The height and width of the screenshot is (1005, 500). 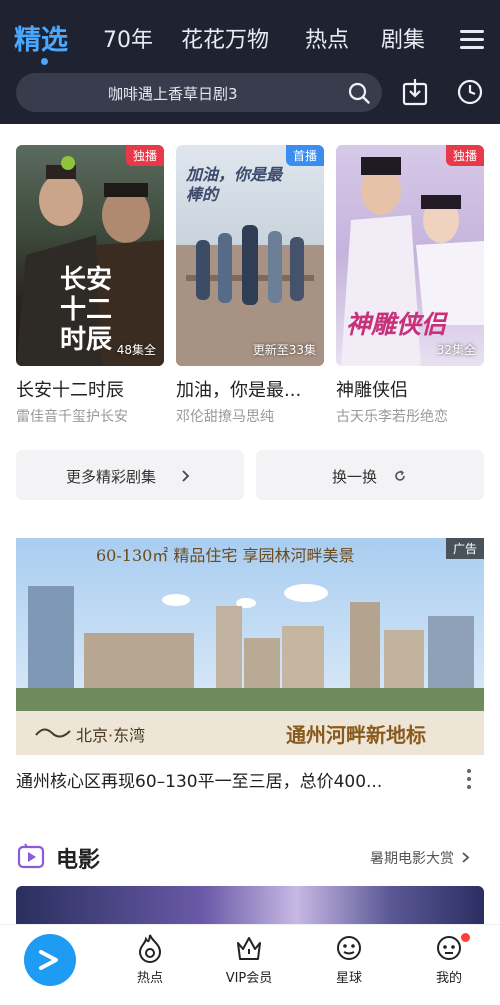 I want to click on play-icon, so click(x=48, y=960).